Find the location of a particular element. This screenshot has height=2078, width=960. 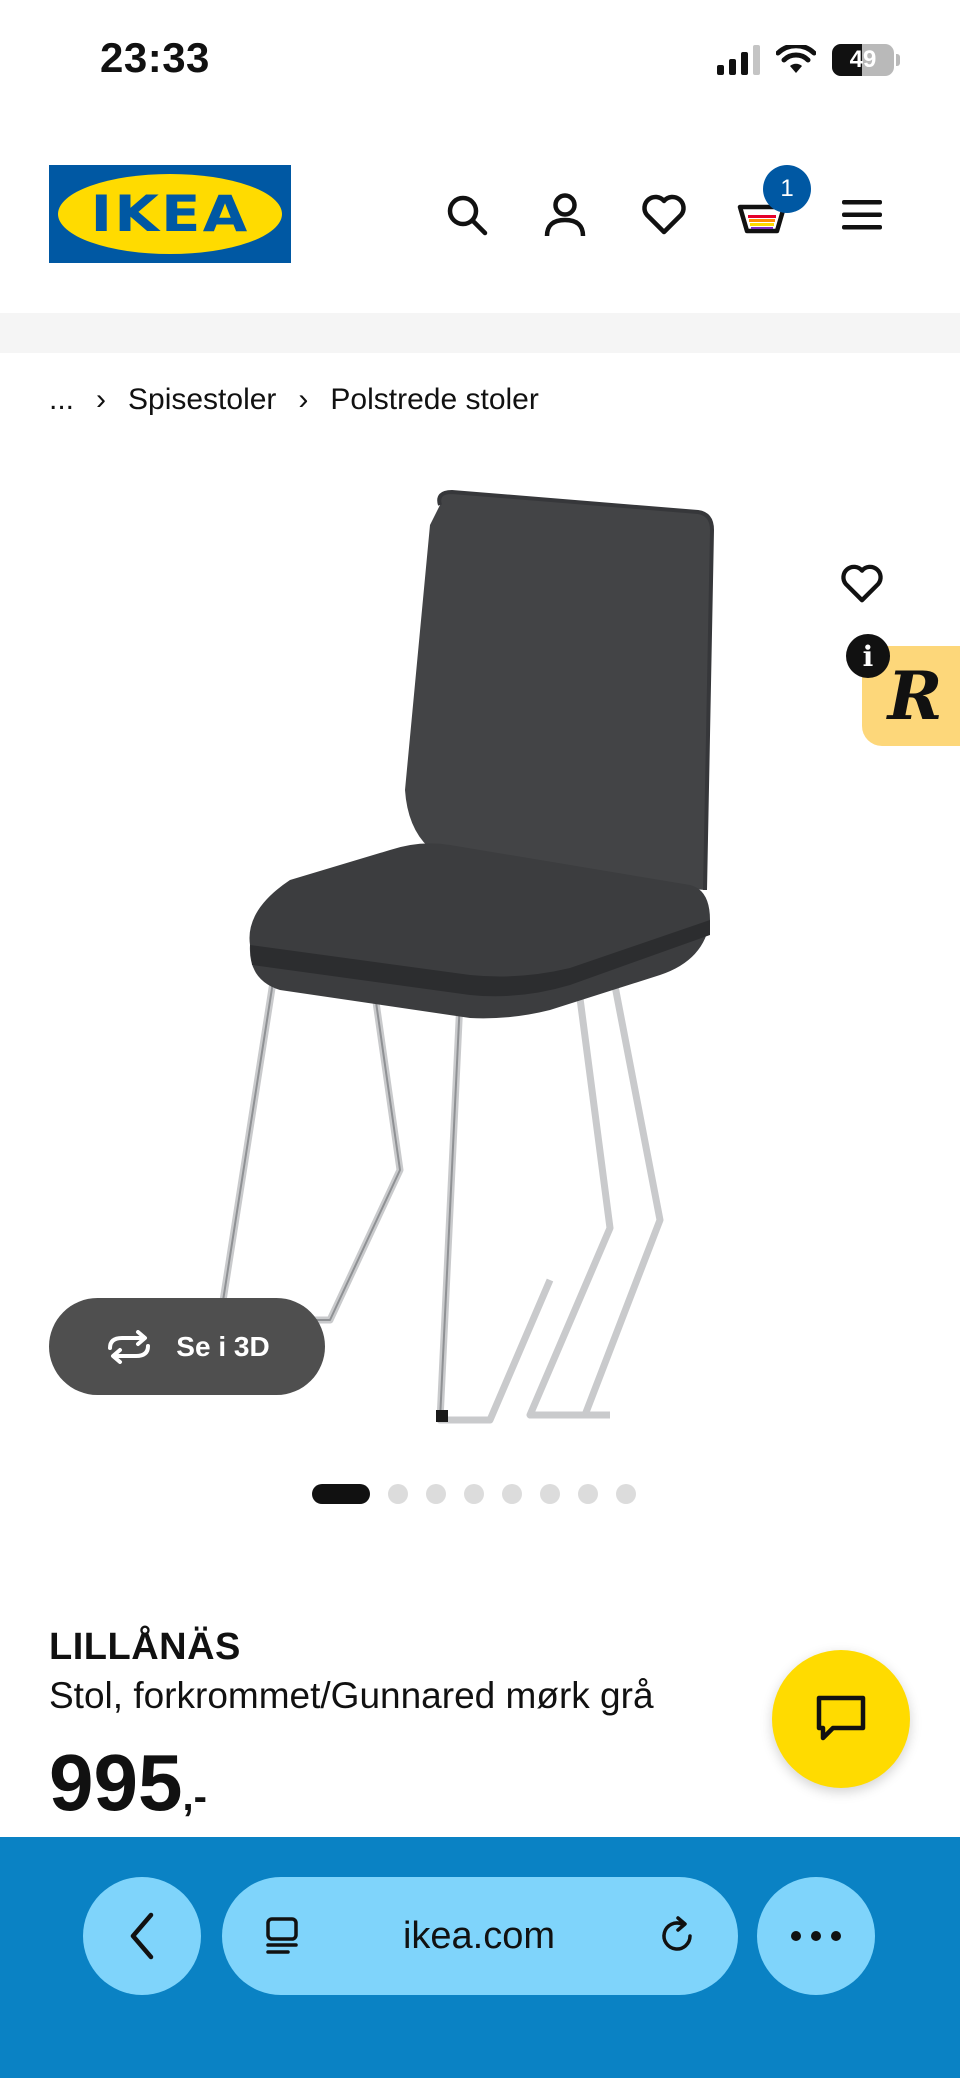

price-suffix: ,- is located at coordinates (194, 1797).